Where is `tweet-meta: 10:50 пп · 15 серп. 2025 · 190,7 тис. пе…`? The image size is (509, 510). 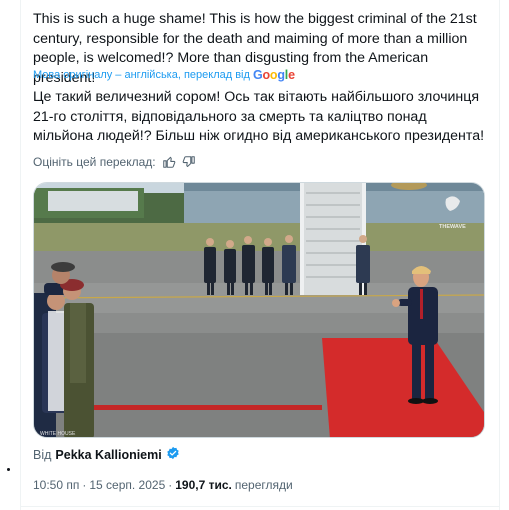
tweet-meta: 10:50 пп · 15 серп. 2025 · 190,7 тис. пе… is located at coordinates (163, 485).